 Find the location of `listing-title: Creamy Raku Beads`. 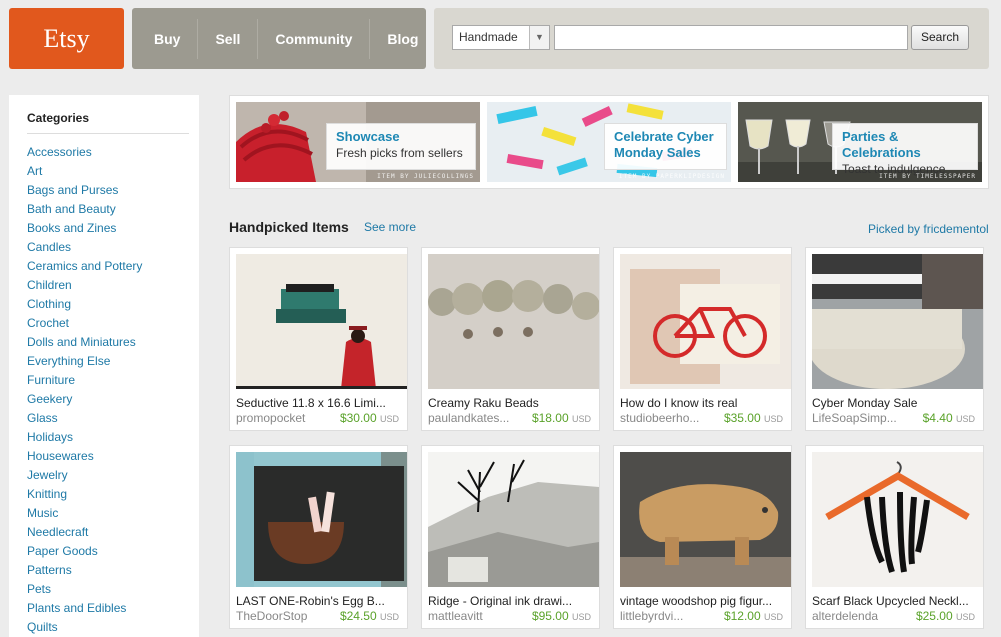

listing-title: Creamy Raku Beads is located at coordinates (512, 403).